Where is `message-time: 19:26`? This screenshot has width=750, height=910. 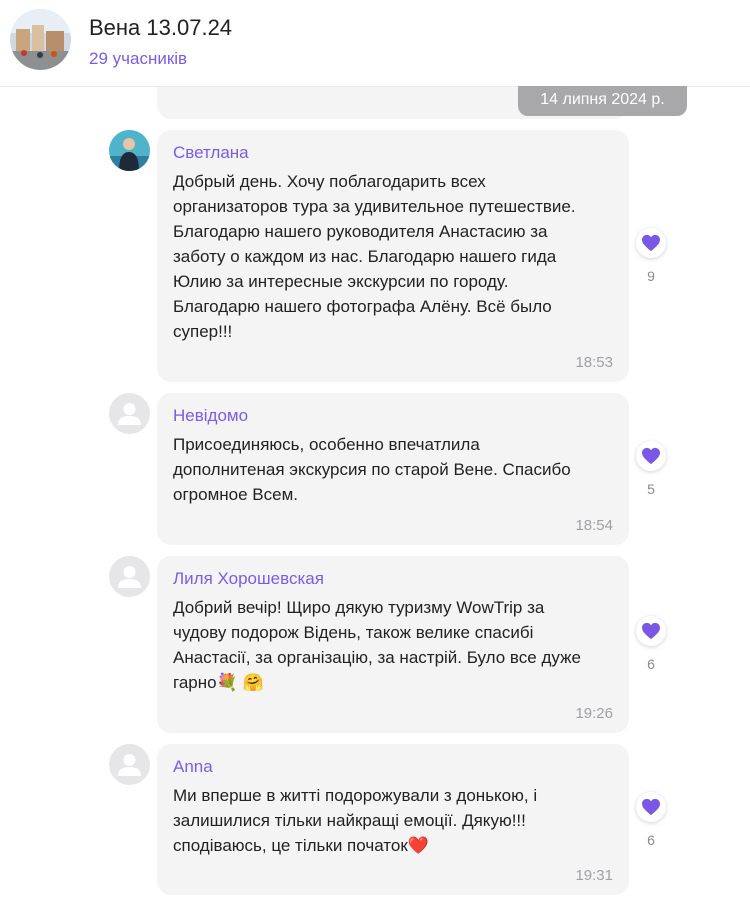 message-time: 19:26 is located at coordinates (594, 713).